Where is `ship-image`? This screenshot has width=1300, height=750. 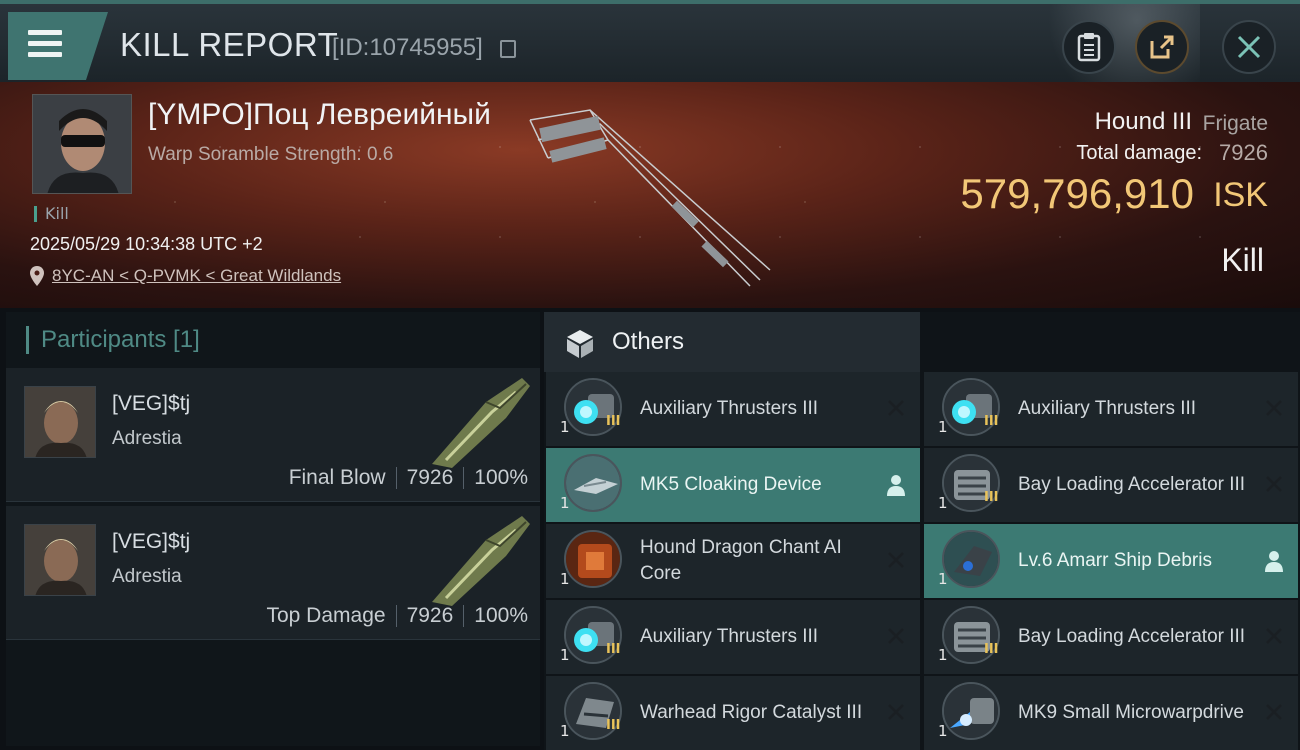
ship-image is located at coordinates (650, 198).